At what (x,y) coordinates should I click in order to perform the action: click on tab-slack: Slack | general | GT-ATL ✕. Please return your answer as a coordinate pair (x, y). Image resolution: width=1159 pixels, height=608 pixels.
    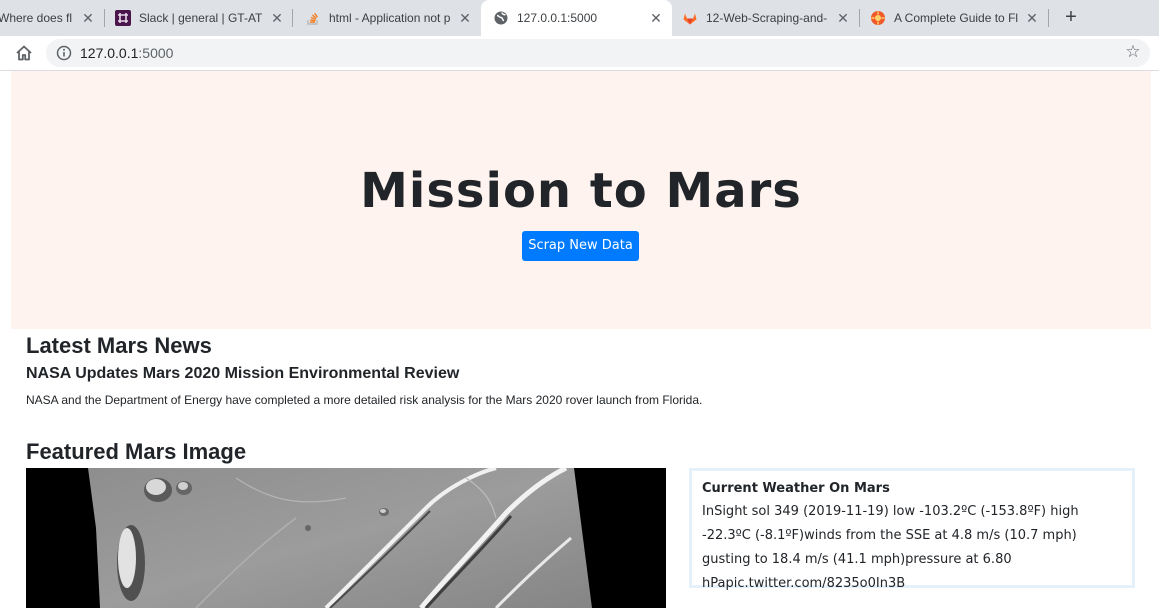
    Looking at the image, I should click on (199, 18).